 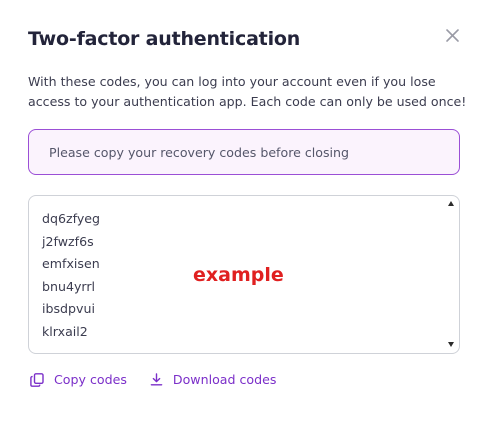 I want to click on code-actions: Copy codes Download codes, so click(x=153, y=379).